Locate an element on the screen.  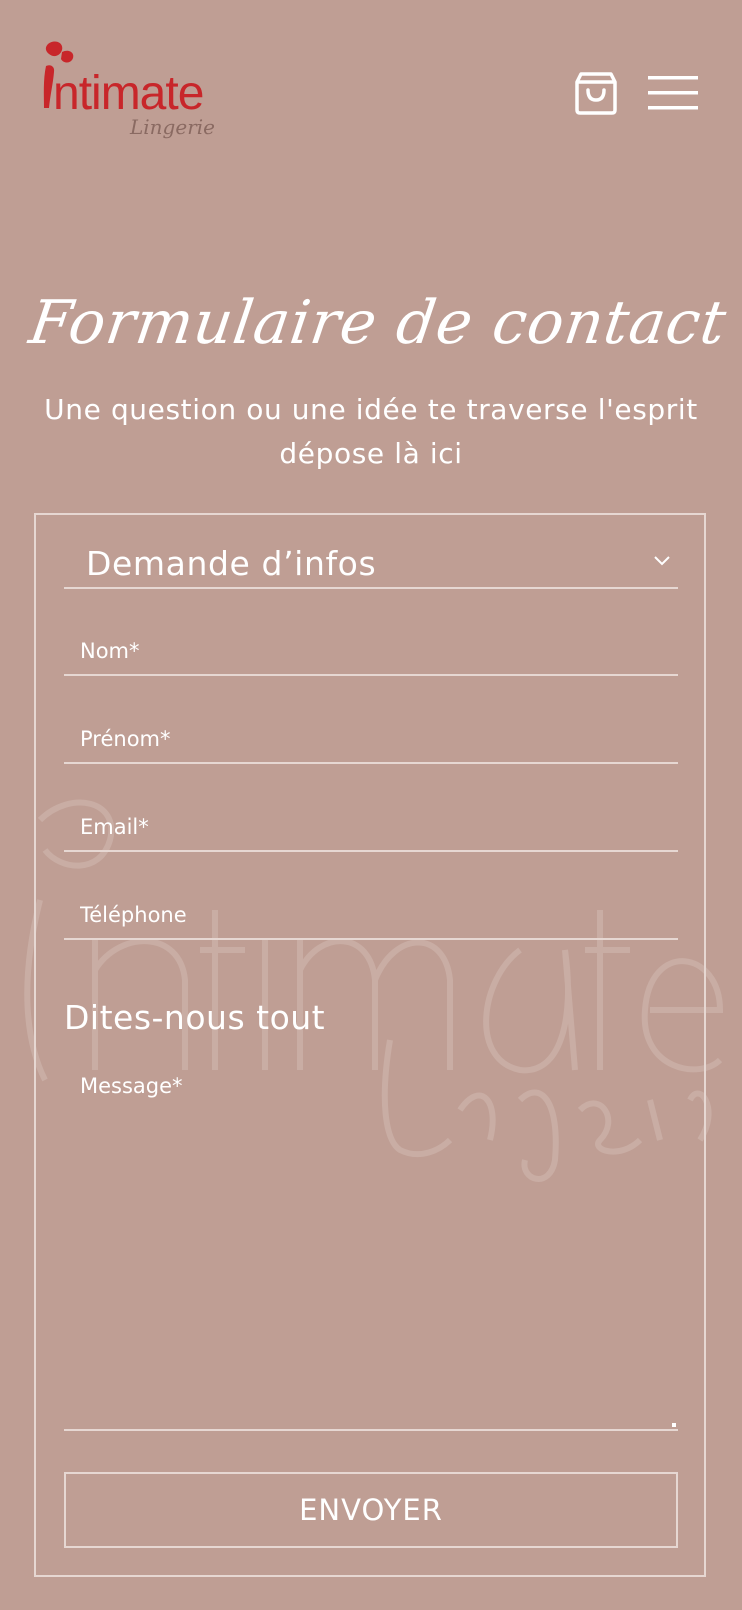
email-input is located at coordinates (371, 827).